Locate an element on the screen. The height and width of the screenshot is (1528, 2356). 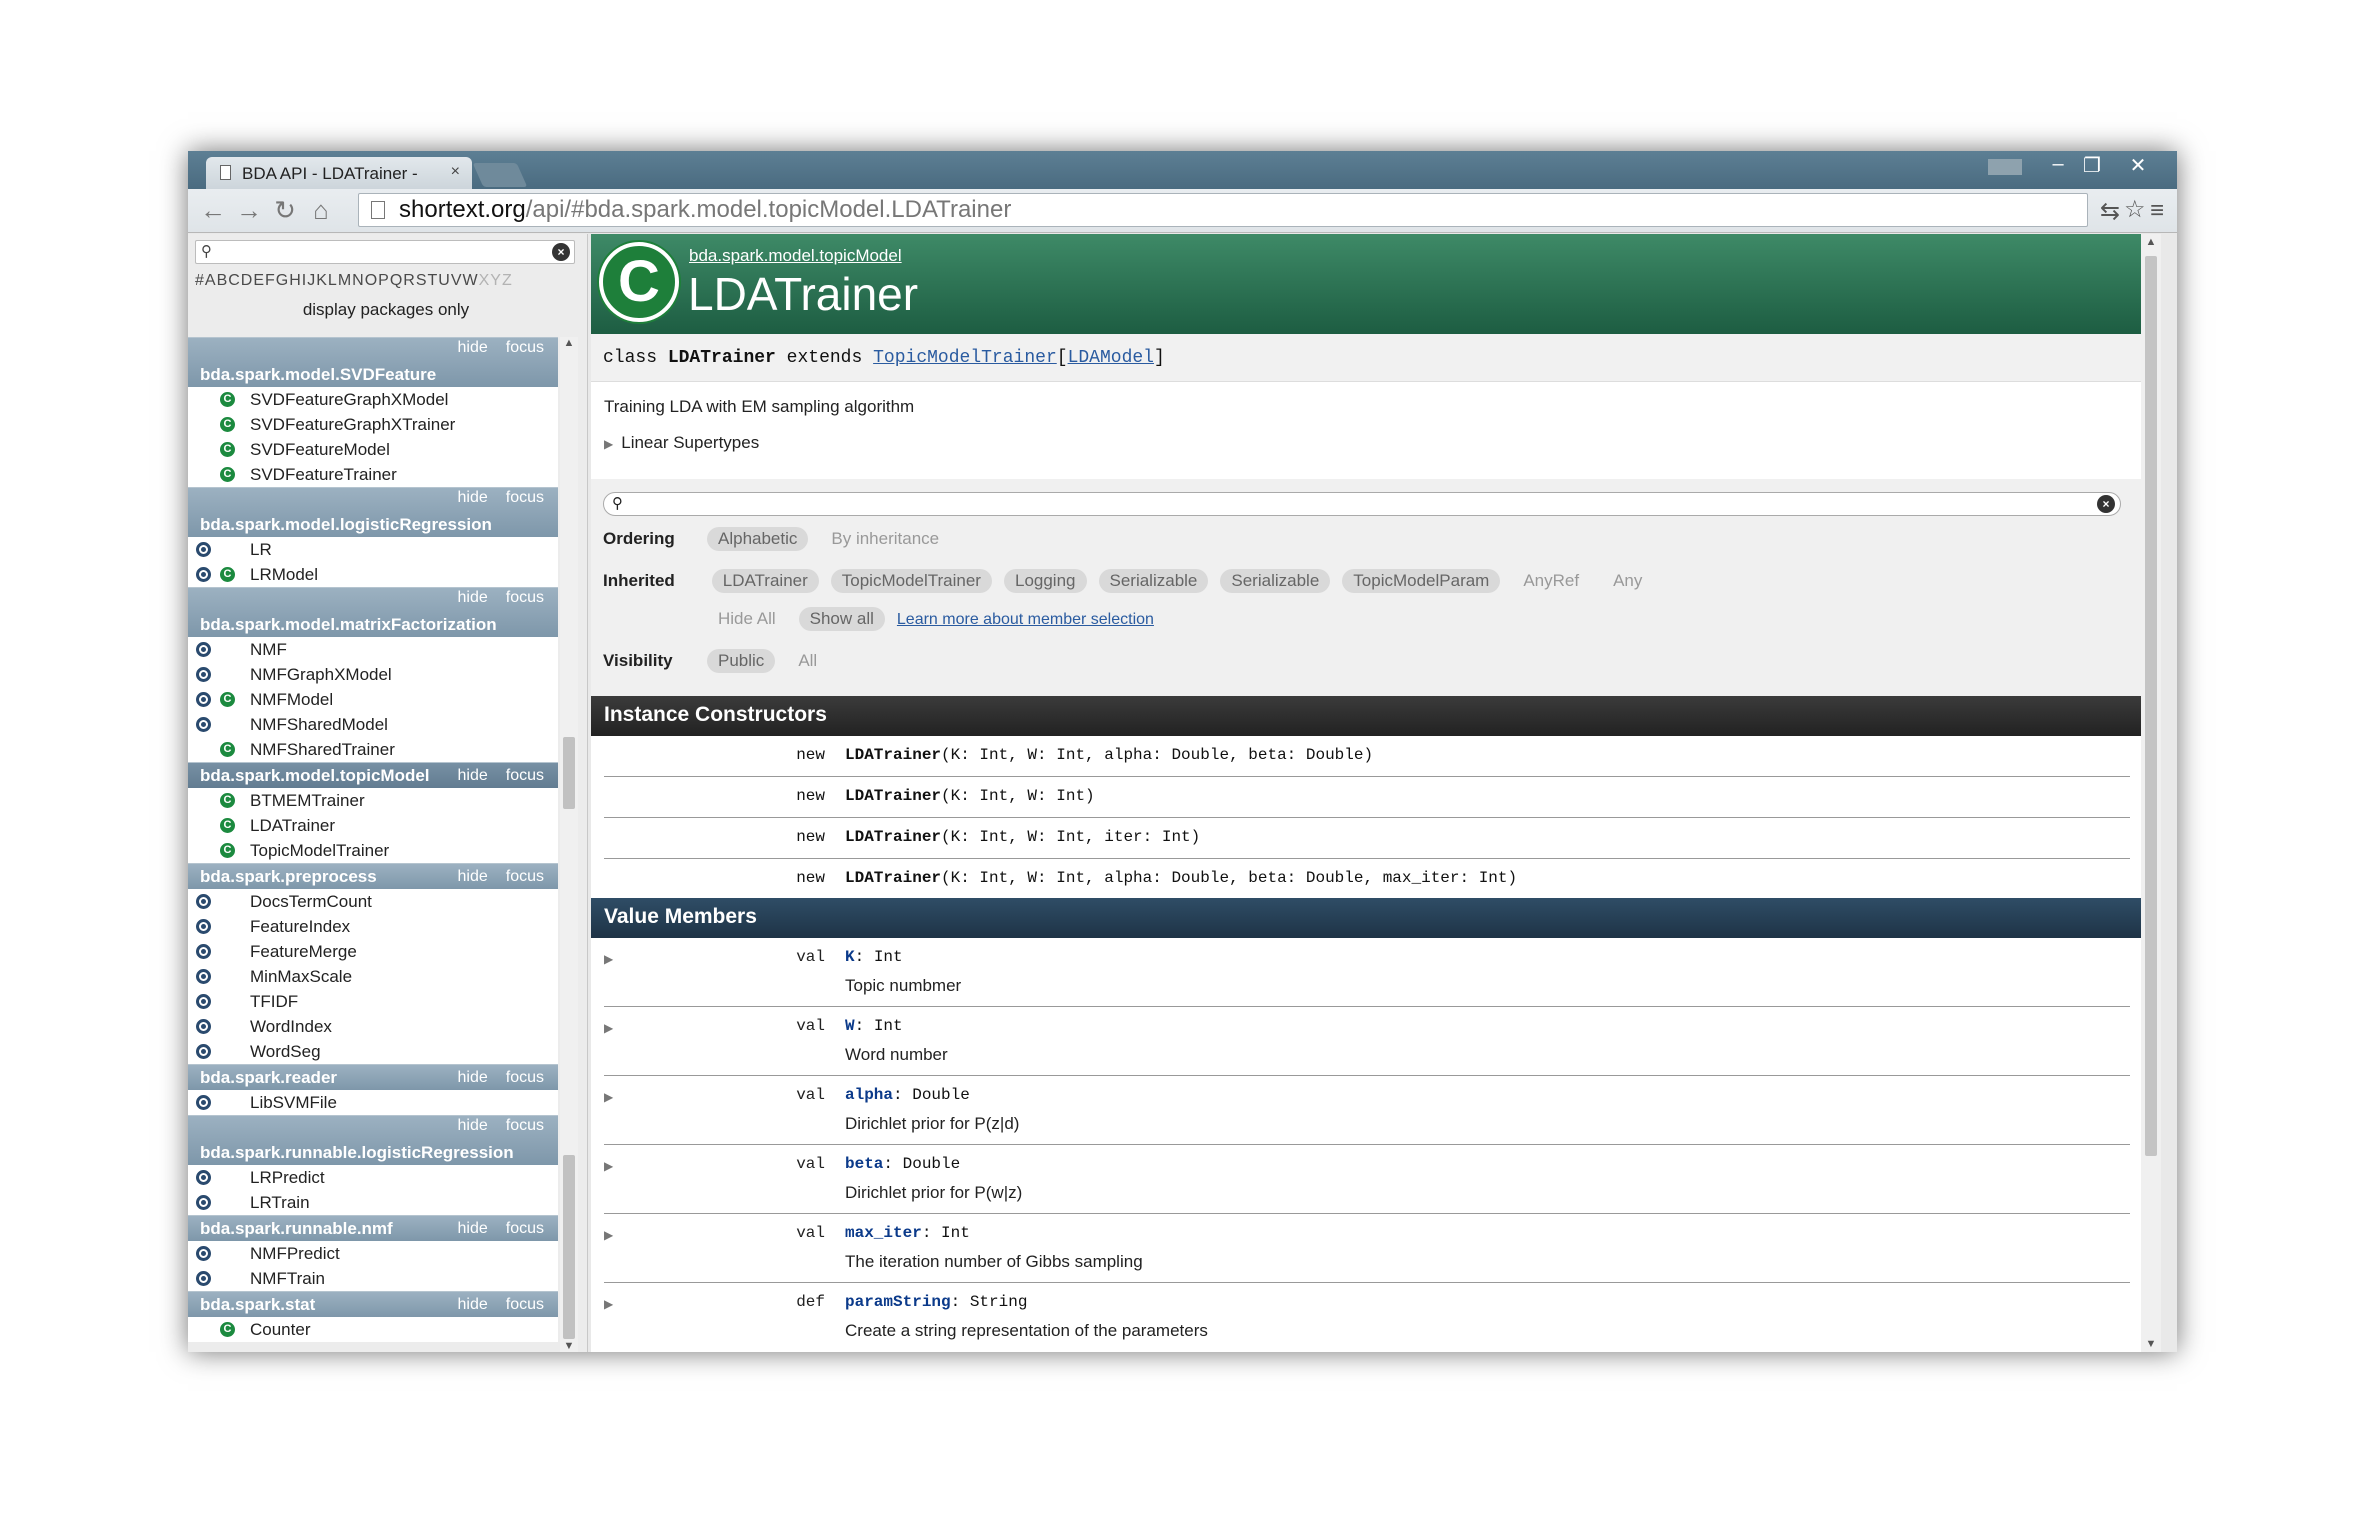
member-name: beta is located at coordinates (864, 1164).